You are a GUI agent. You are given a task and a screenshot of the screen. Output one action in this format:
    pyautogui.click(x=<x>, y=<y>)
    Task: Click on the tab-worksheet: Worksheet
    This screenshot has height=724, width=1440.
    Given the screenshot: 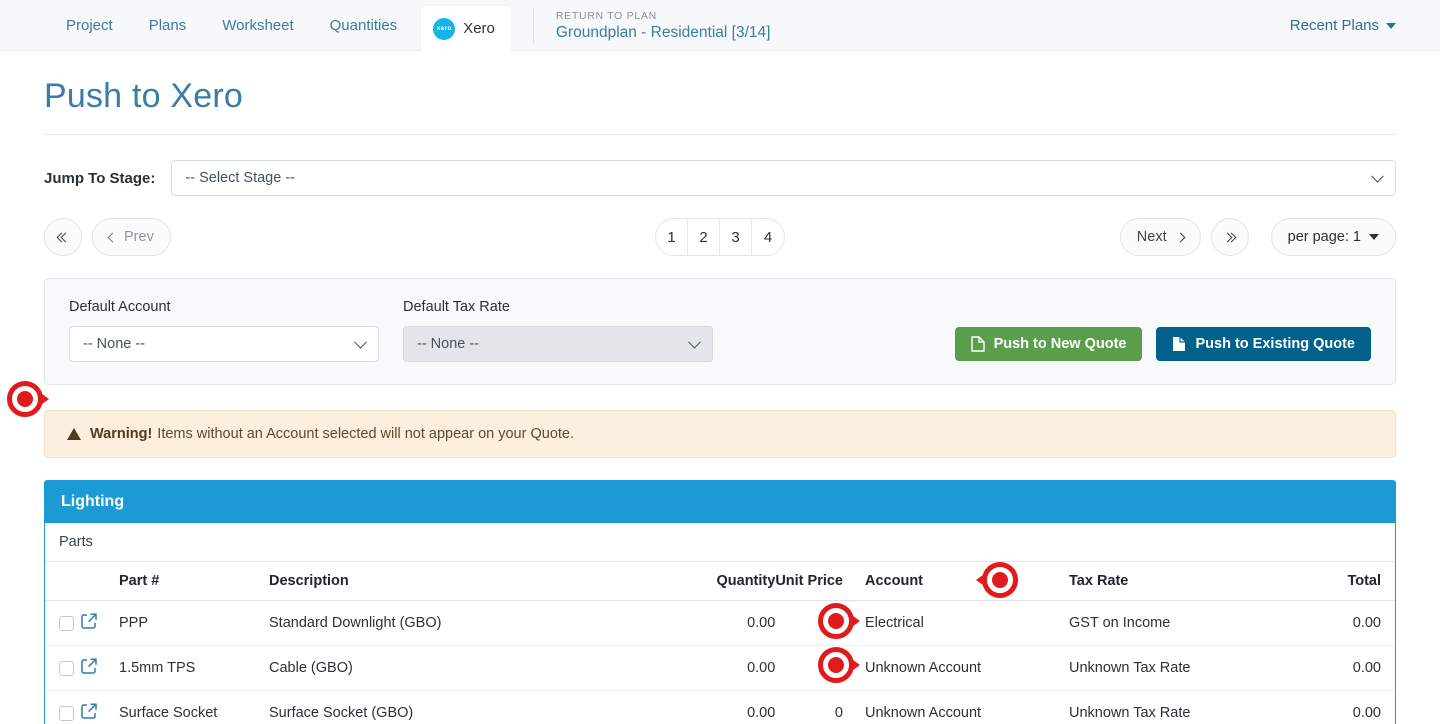 What is the action you would take?
    pyautogui.click(x=257, y=25)
    